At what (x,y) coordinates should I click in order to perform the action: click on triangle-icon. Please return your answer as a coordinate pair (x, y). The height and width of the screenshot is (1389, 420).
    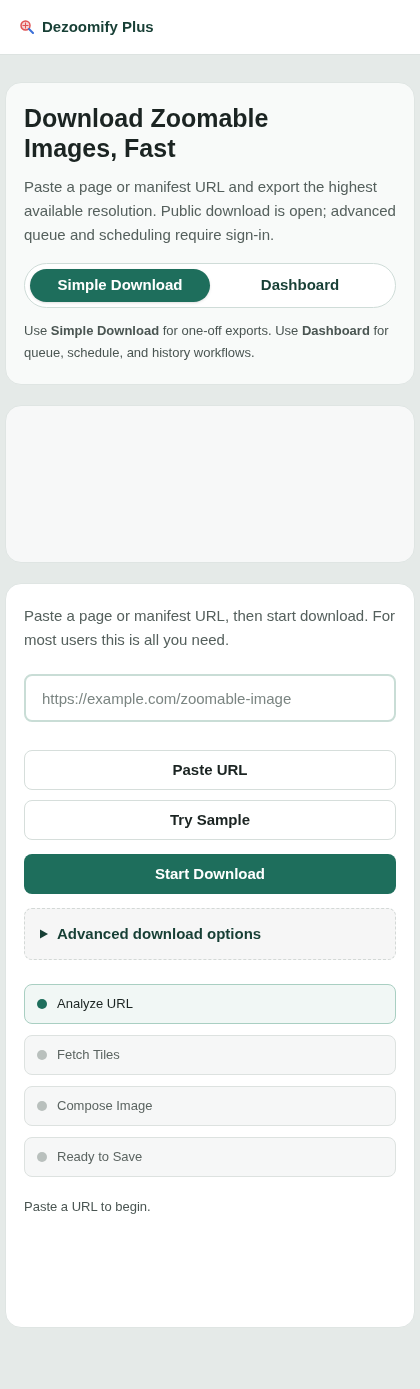
    Looking at the image, I should click on (44, 934).